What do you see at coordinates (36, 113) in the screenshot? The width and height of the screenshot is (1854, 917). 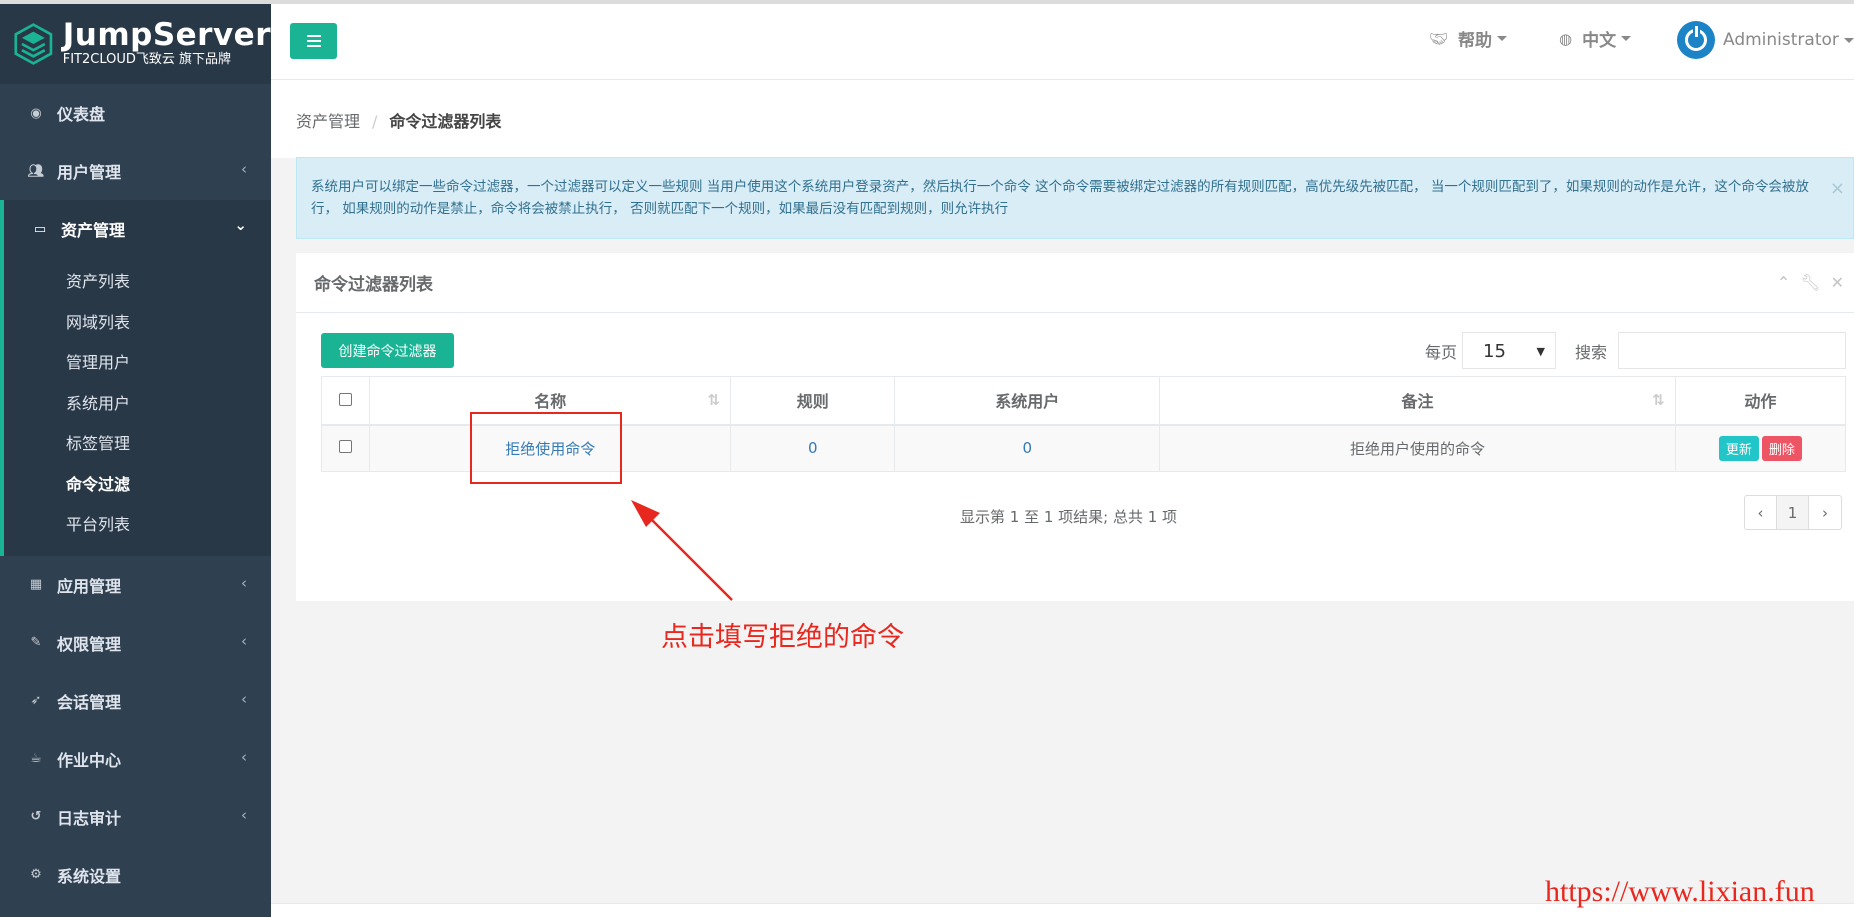 I see `dashboard-icon: ◉` at bounding box center [36, 113].